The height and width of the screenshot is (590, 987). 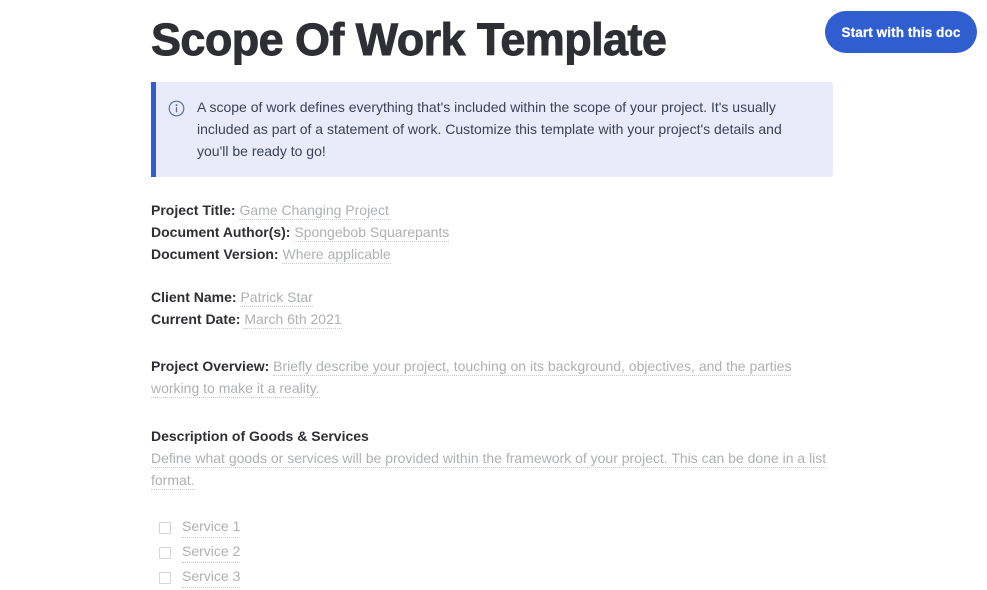 I want to click on document-author-label: Document Author(s):, so click(x=221, y=232).